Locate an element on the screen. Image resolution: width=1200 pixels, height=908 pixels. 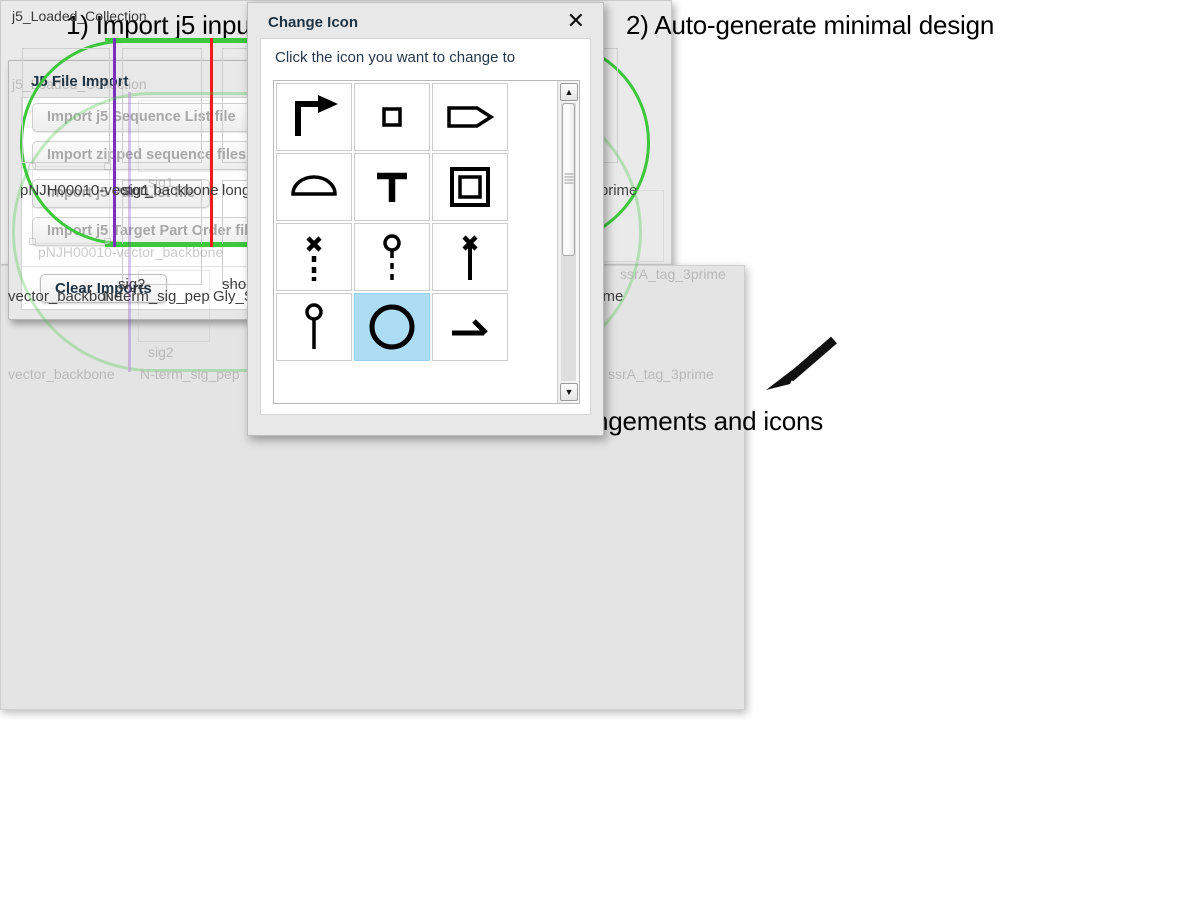
solid-stem-x-icon is located at coordinates (470, 257).